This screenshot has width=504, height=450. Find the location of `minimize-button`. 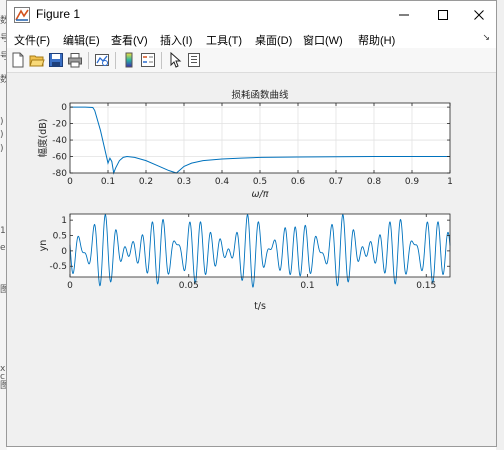

minimize-button is located at coordinates (404, 15).